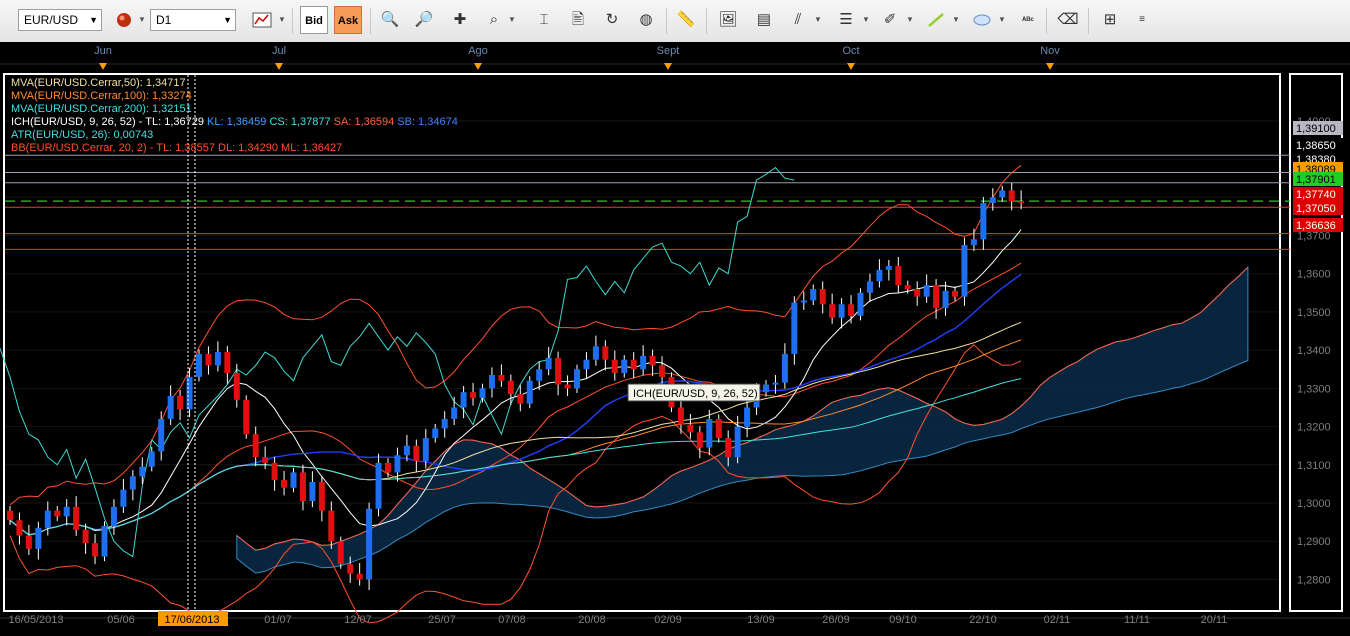 The image size is (1350, 636). I want to click on legend-entry: SA: 1,36594, so click(363, 122).